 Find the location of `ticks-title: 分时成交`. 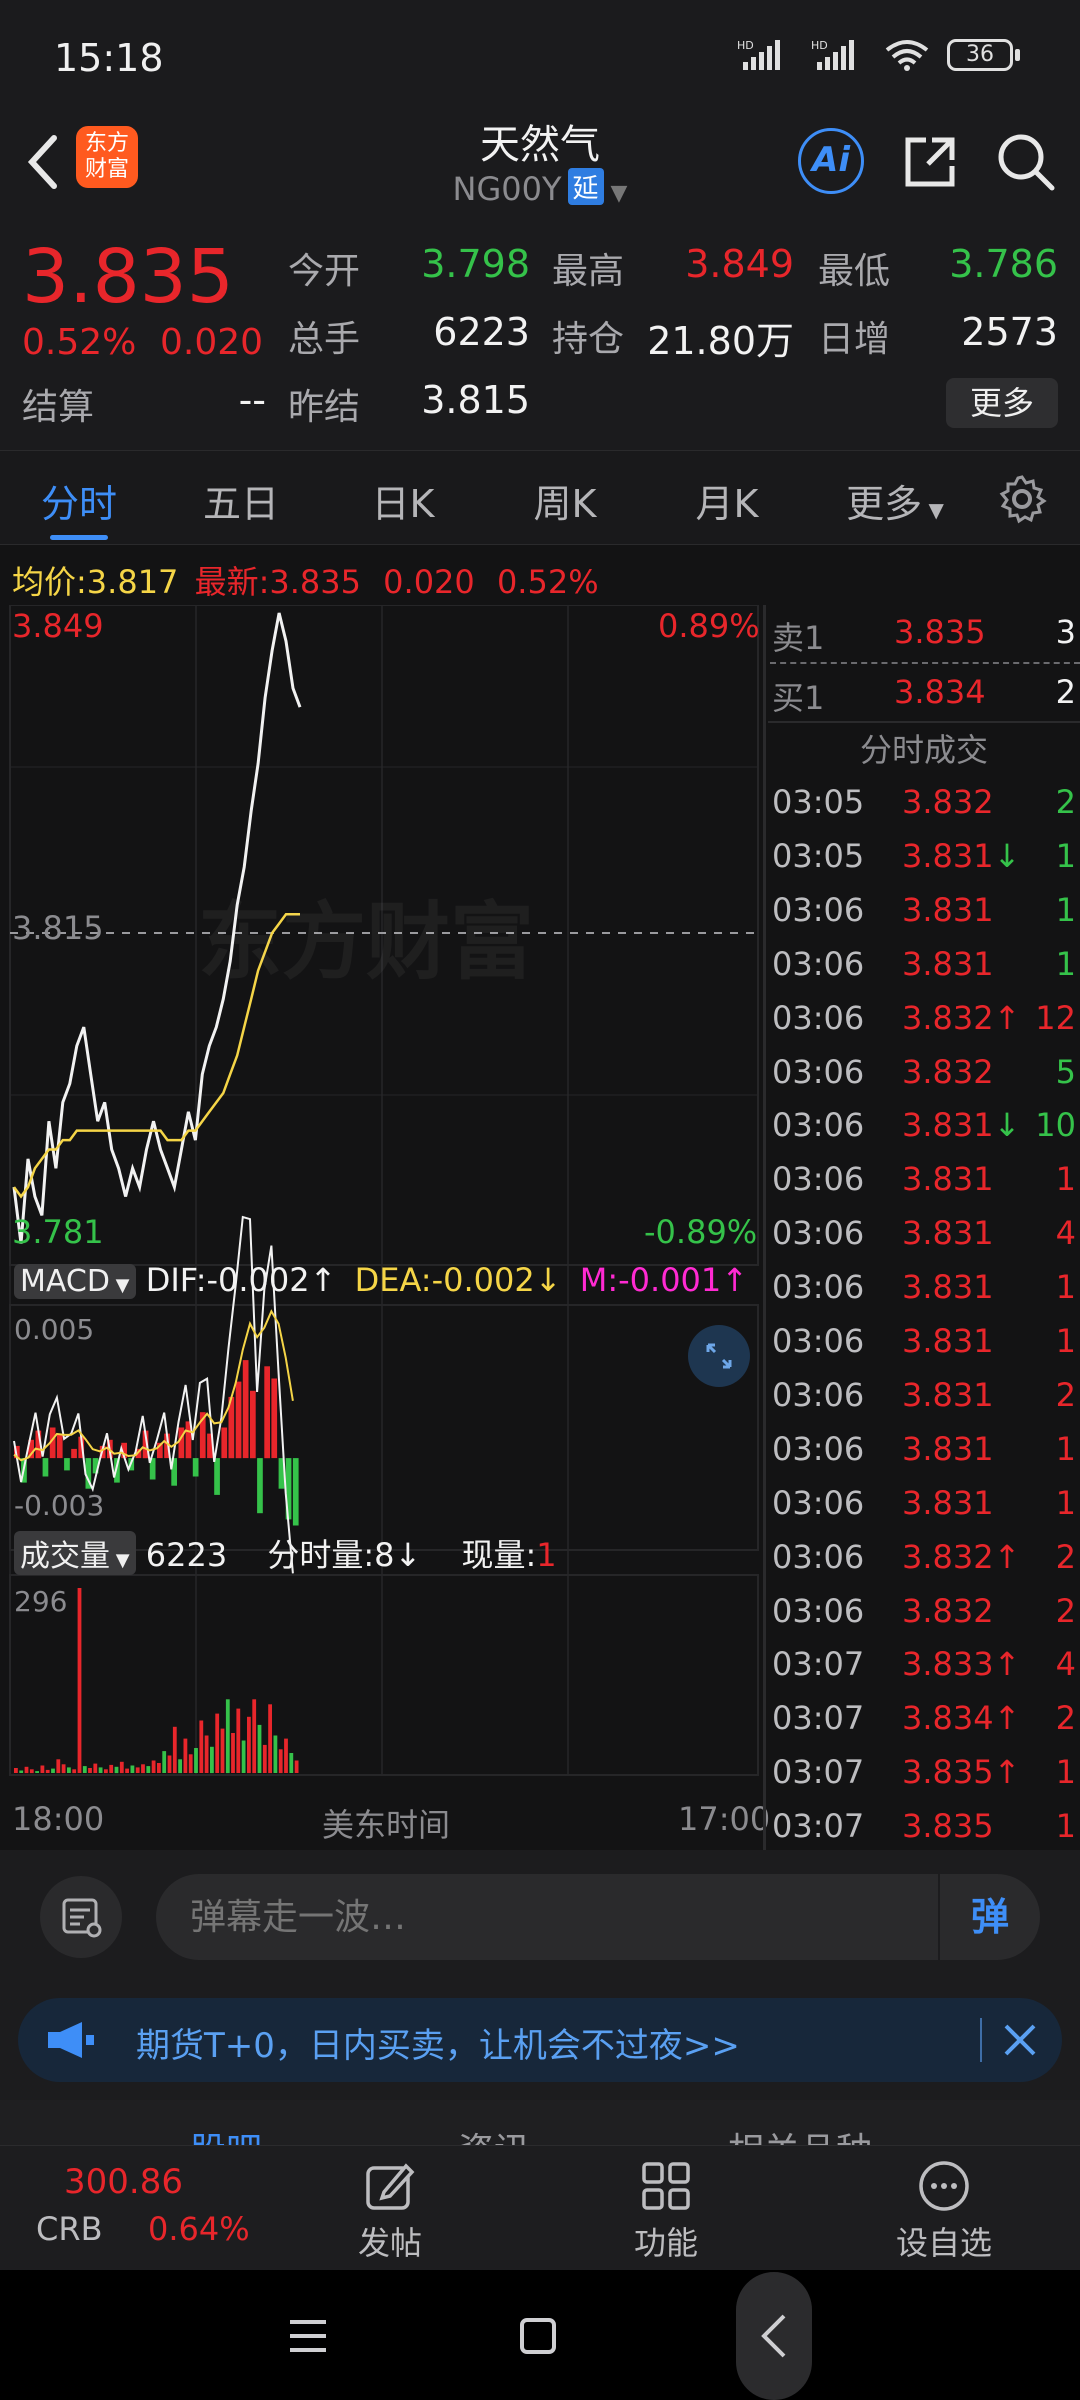

ticks-title: 分时成交 is located at coordinates (923, 750).